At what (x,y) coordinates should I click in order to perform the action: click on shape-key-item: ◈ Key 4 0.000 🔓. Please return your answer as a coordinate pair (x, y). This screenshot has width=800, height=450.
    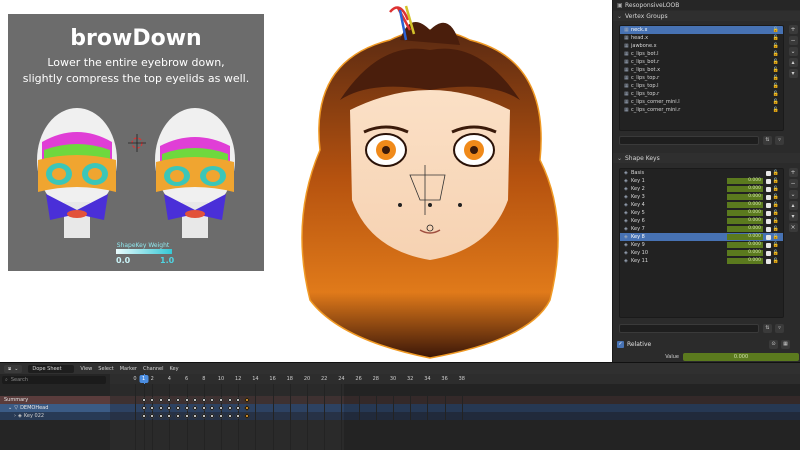
    Looking at the image, I should click on (701, 205).